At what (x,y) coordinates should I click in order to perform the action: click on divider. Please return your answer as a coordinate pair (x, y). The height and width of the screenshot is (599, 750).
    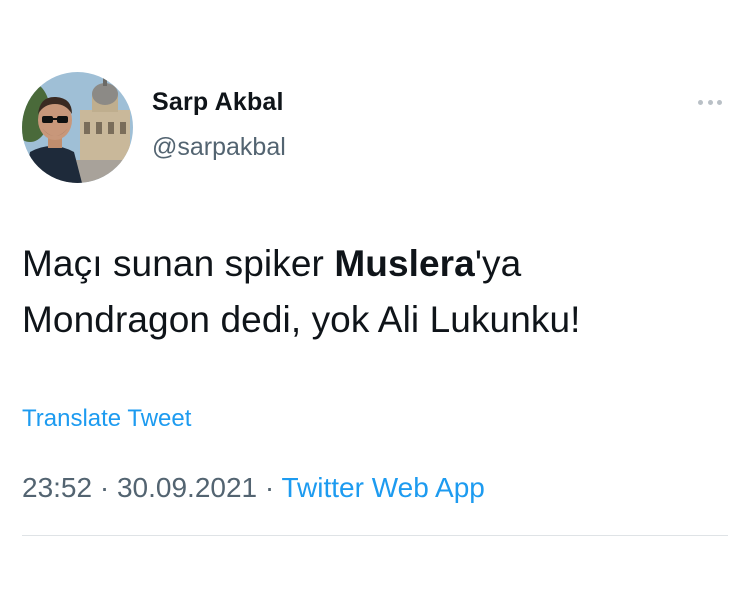
    Looking at the image, I should click on (375, 535).